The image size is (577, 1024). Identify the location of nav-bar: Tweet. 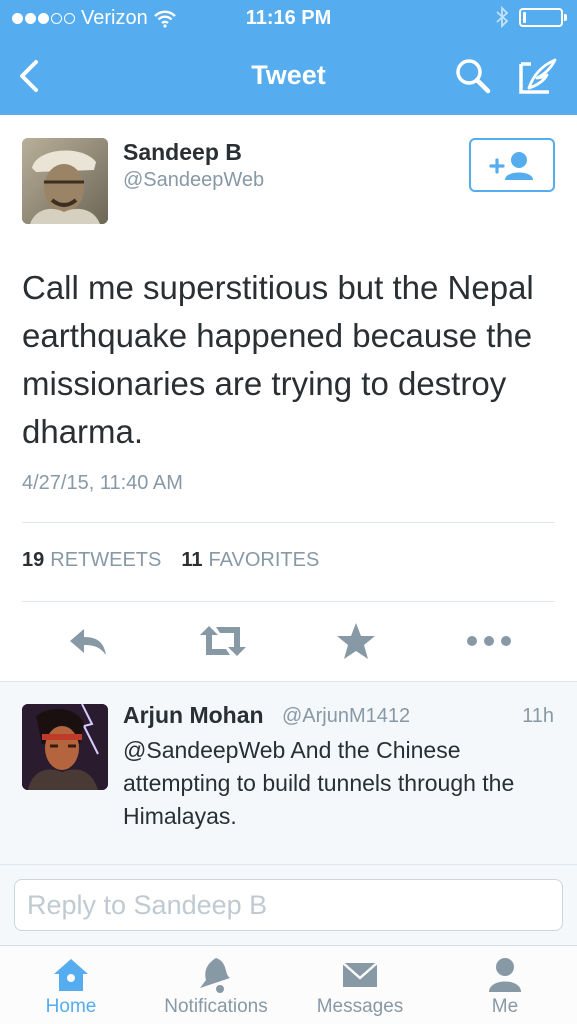
(288, 76).